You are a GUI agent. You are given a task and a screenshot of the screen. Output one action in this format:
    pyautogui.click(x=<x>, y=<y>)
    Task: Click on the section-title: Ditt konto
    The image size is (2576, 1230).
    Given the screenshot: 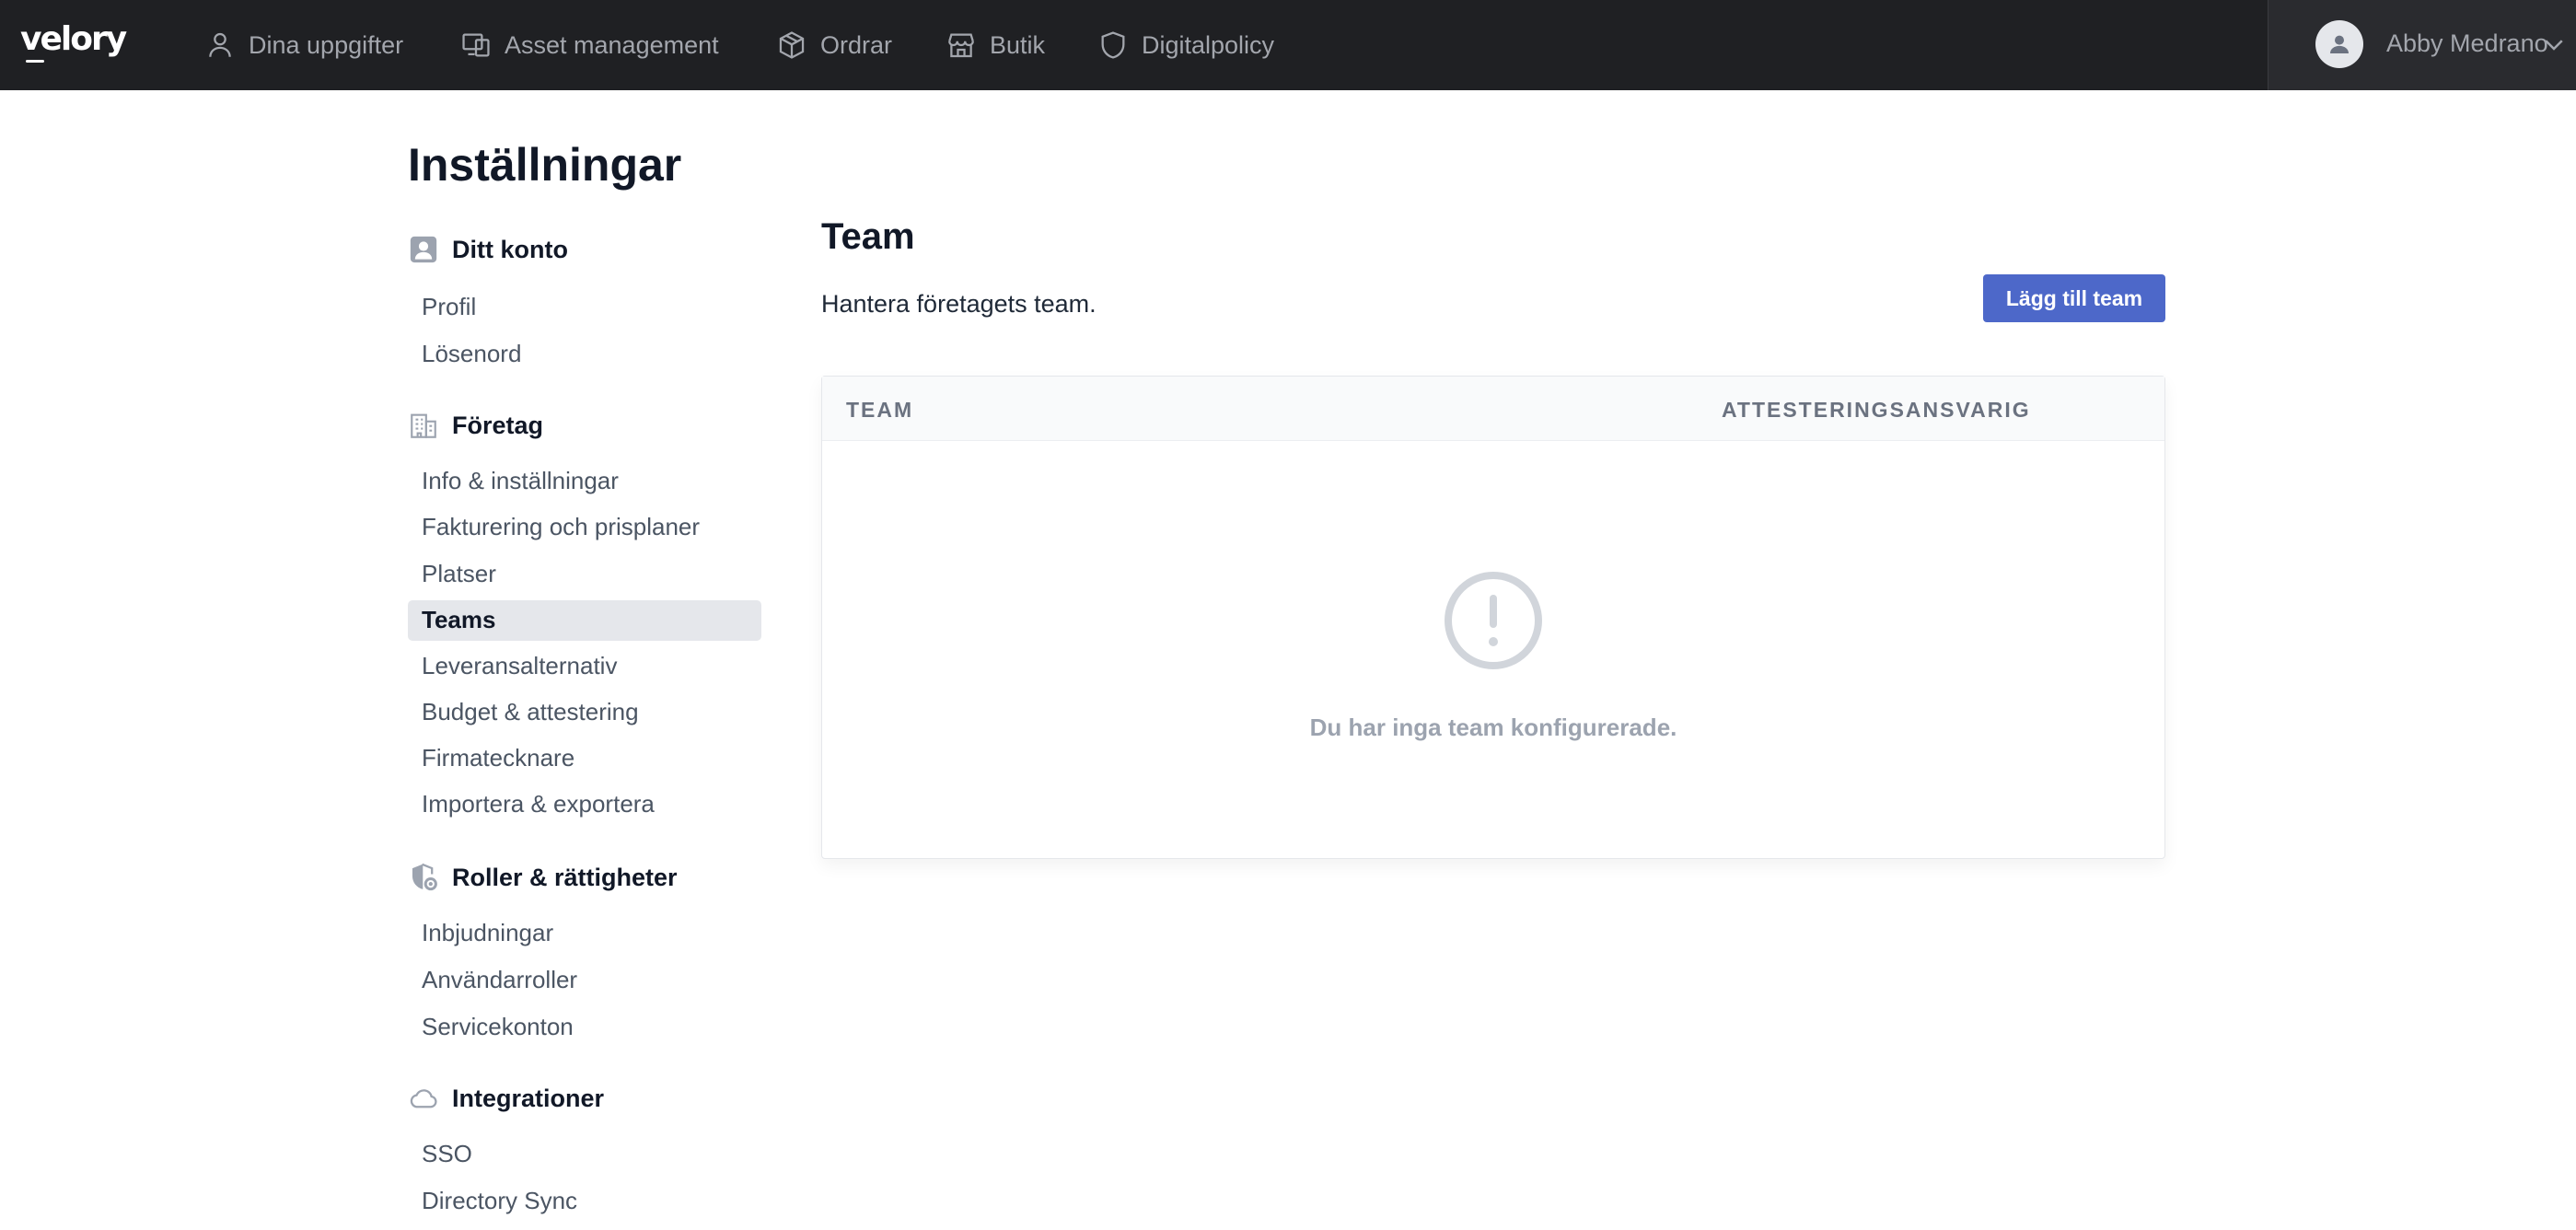 What is the action you would take?
    pyautogui.click(x=510, y=249)
    